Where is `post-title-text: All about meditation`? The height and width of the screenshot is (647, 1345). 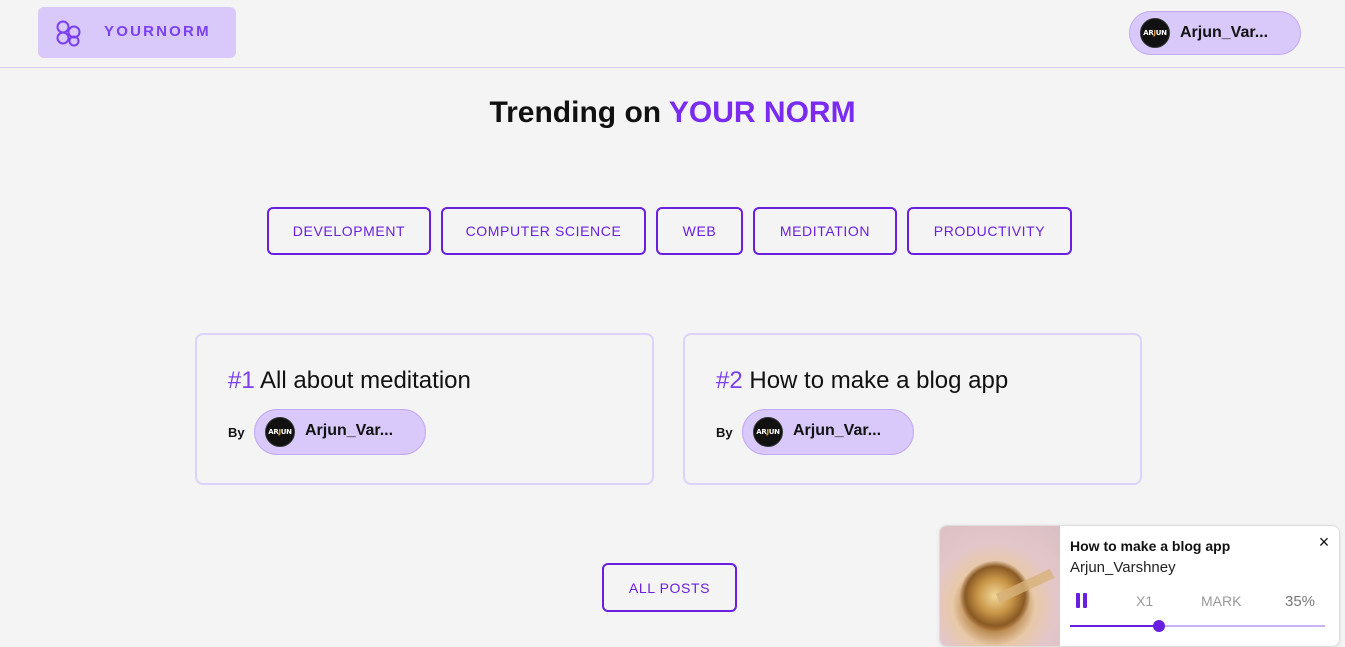
post-title-text: All about meditation is located at coordinates (365, 380).